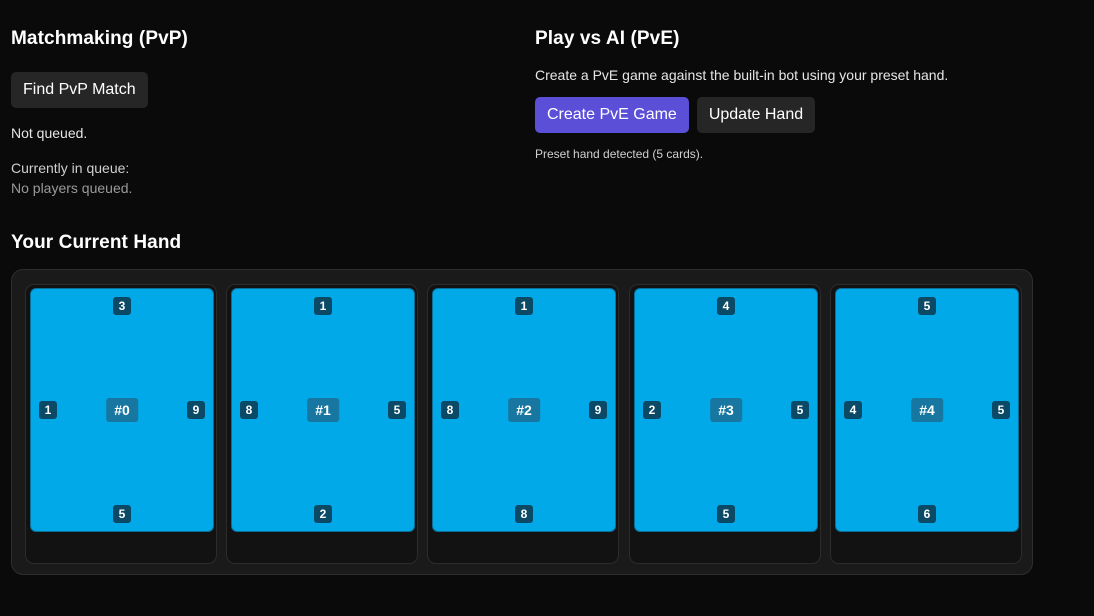  I want to click on hand-card: 3 1 #0 9 5, so click(122, 410).